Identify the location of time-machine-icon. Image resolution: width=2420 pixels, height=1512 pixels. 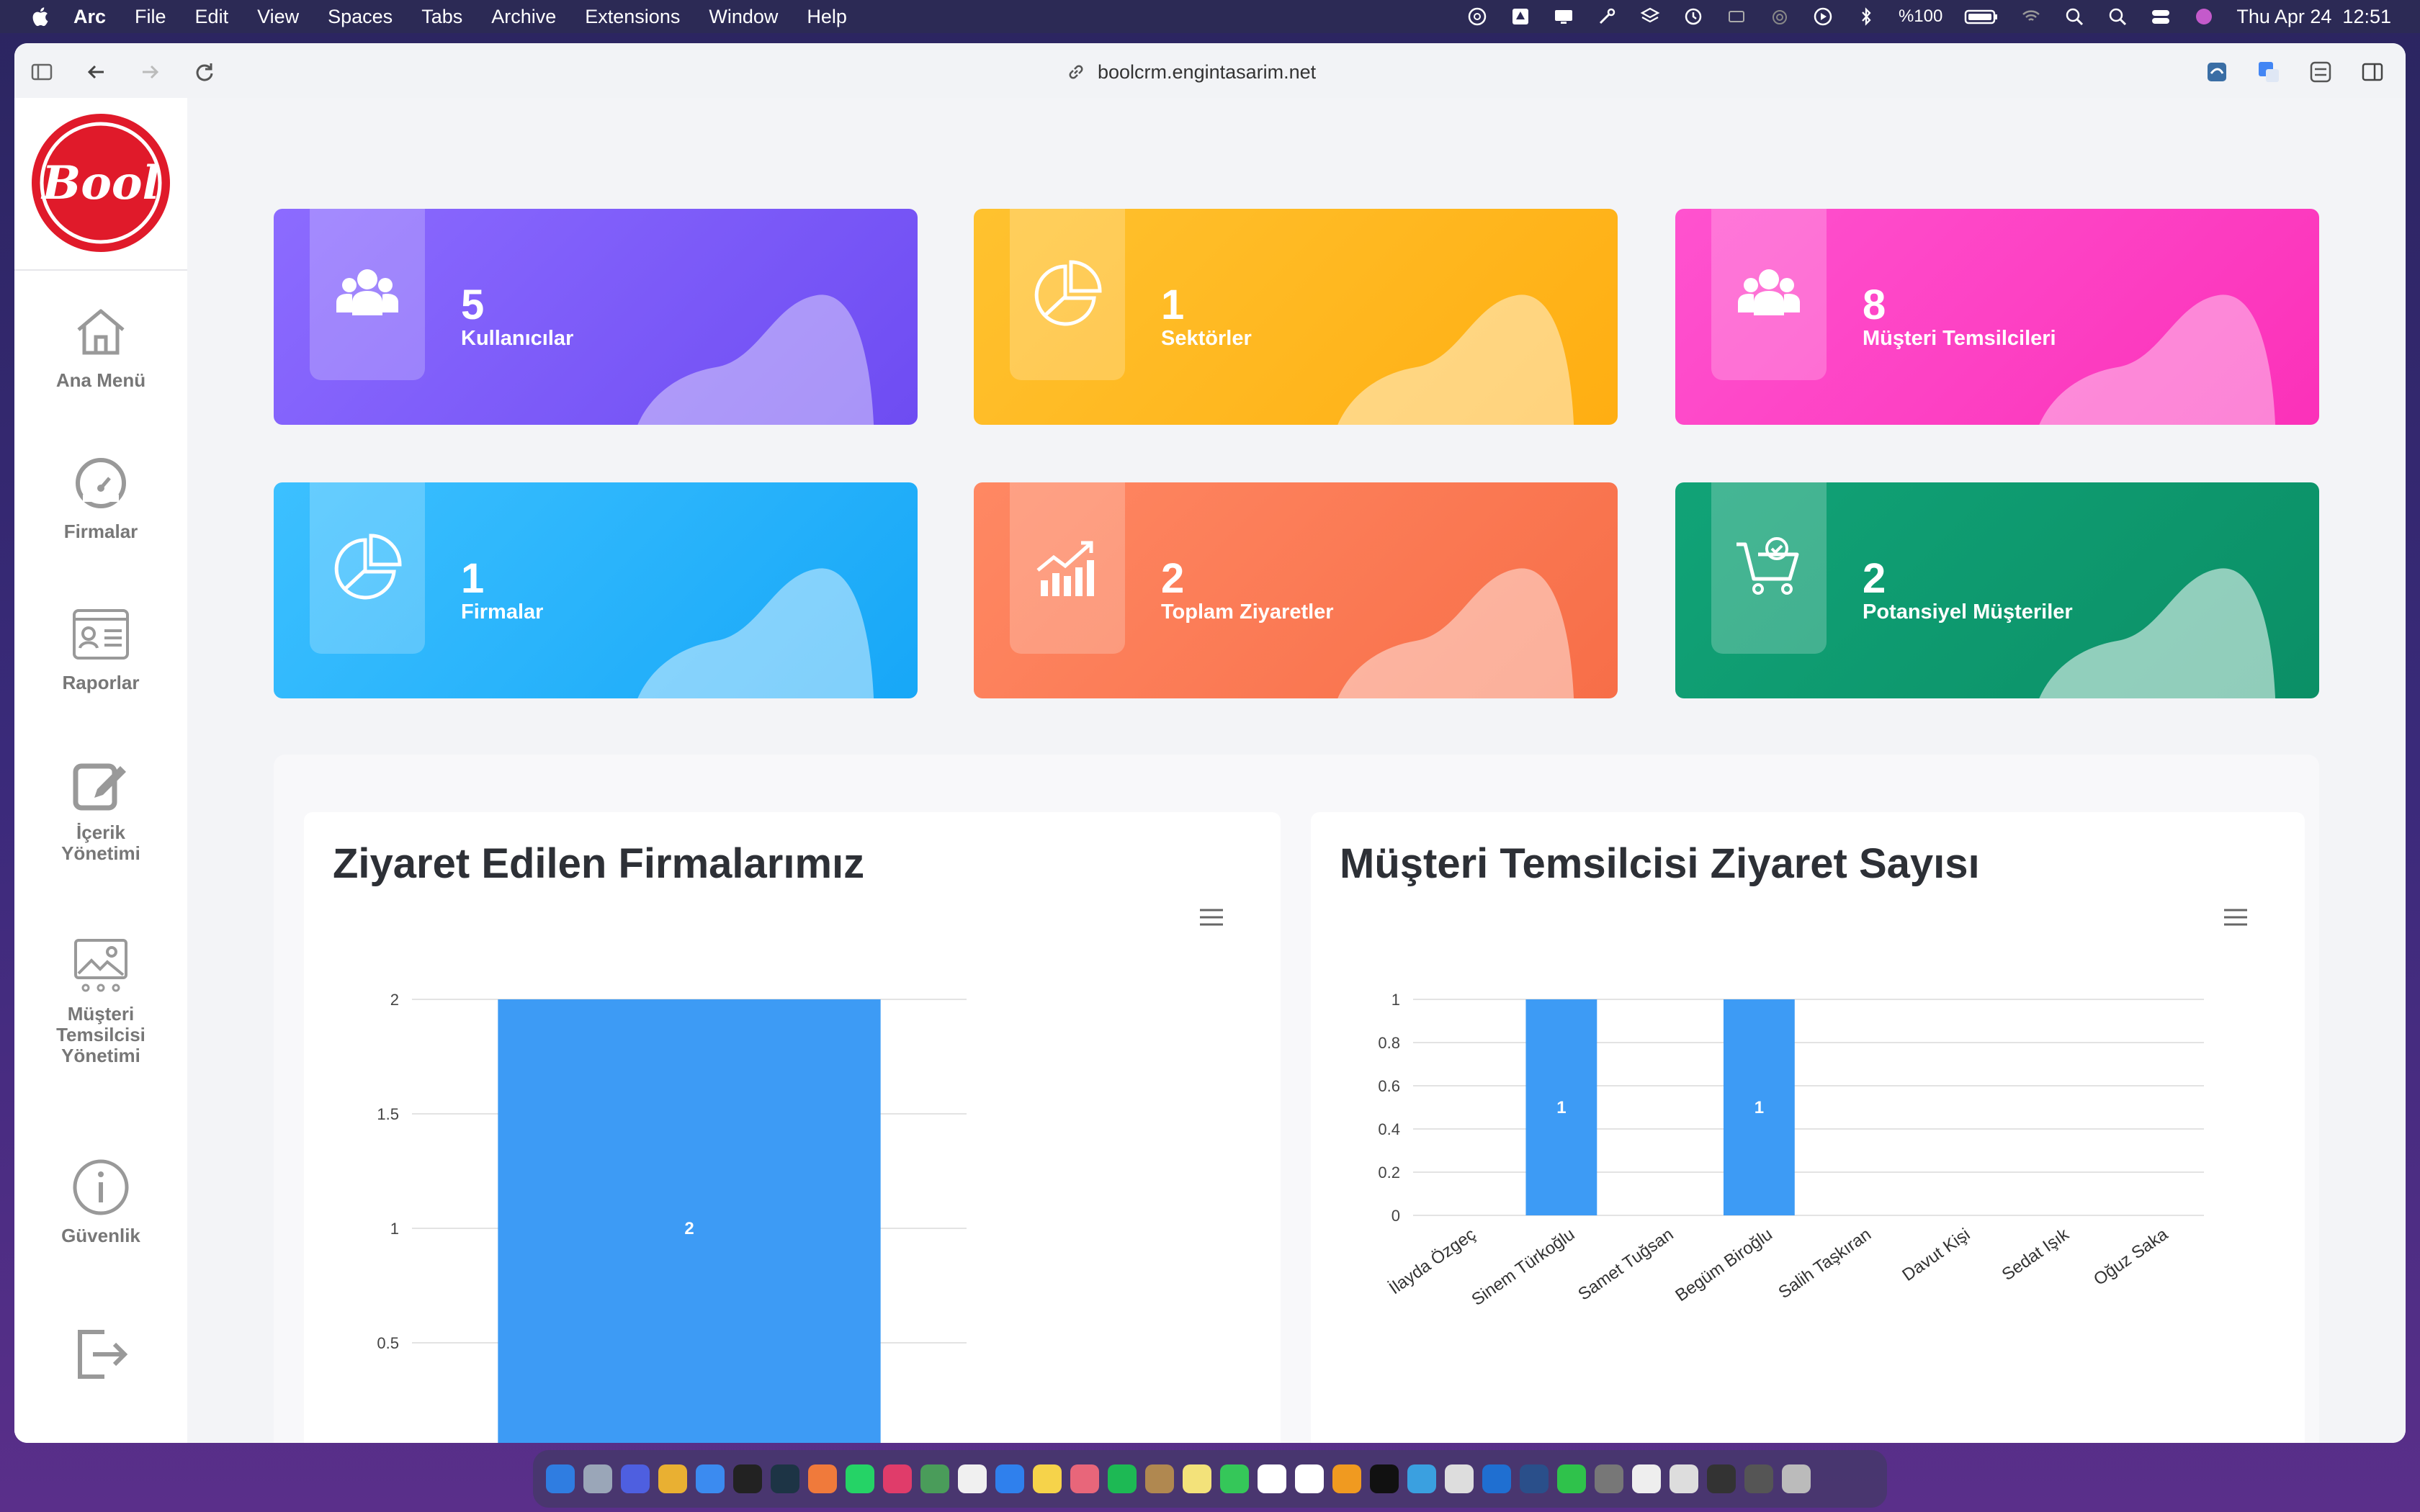
(1693, 16).